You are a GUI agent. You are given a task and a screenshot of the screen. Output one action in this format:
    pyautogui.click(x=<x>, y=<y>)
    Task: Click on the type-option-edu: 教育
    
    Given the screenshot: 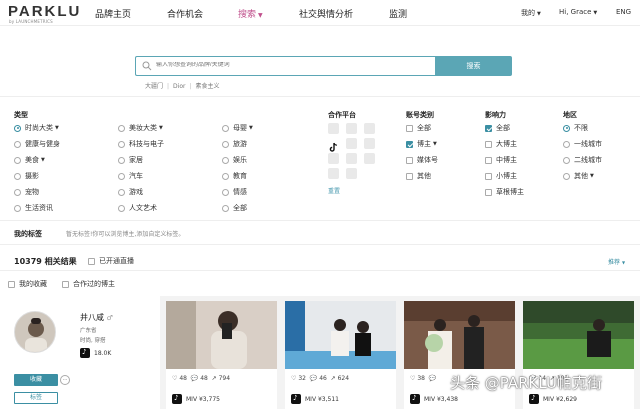 What is the action you would take?
    pyautogui.click(x=234, y=176)
    